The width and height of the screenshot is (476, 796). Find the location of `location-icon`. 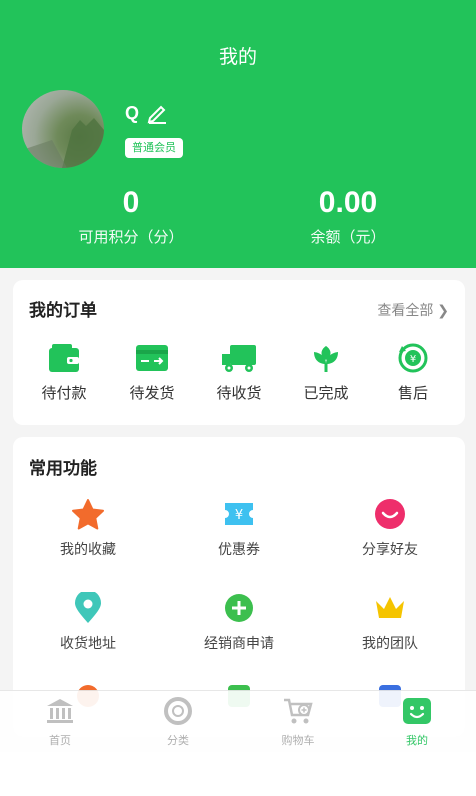

location-icon is located at coordinates (88, 607).